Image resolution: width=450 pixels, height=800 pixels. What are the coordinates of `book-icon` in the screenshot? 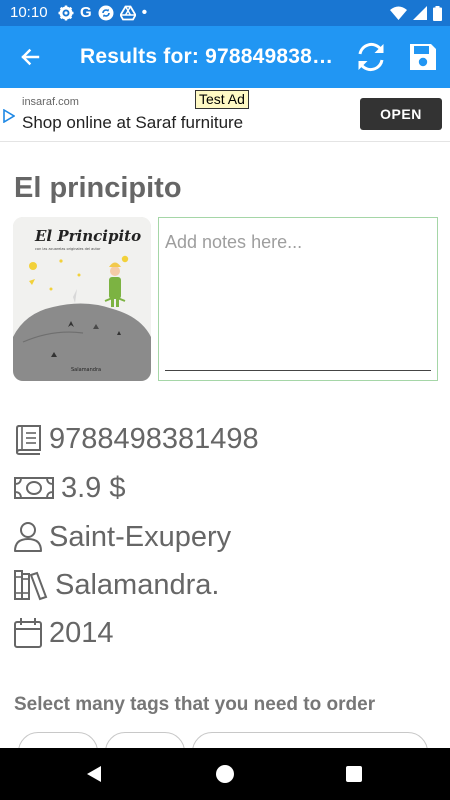 It's located at (28, 439).